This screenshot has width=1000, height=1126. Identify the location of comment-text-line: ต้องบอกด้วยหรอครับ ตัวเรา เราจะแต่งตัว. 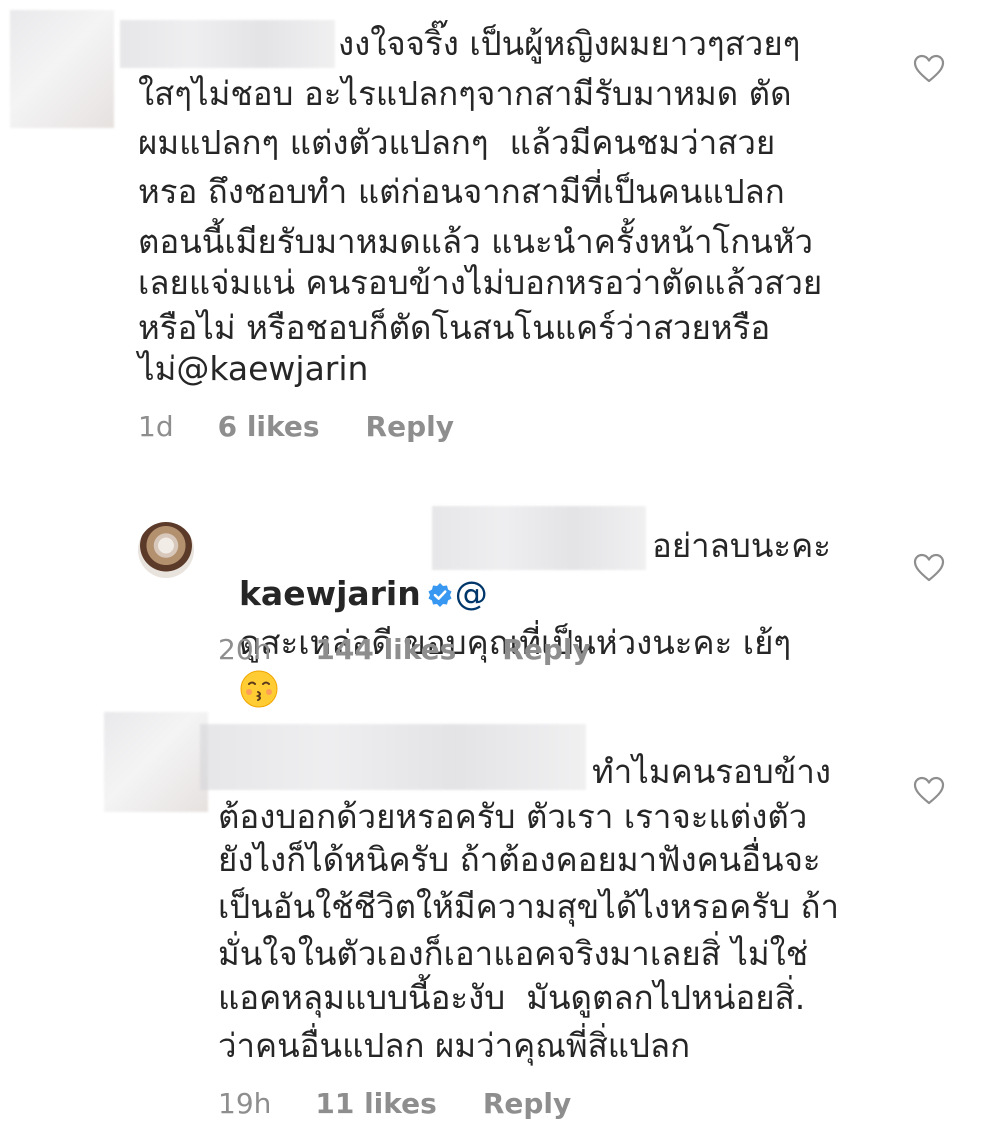
(513, 816).